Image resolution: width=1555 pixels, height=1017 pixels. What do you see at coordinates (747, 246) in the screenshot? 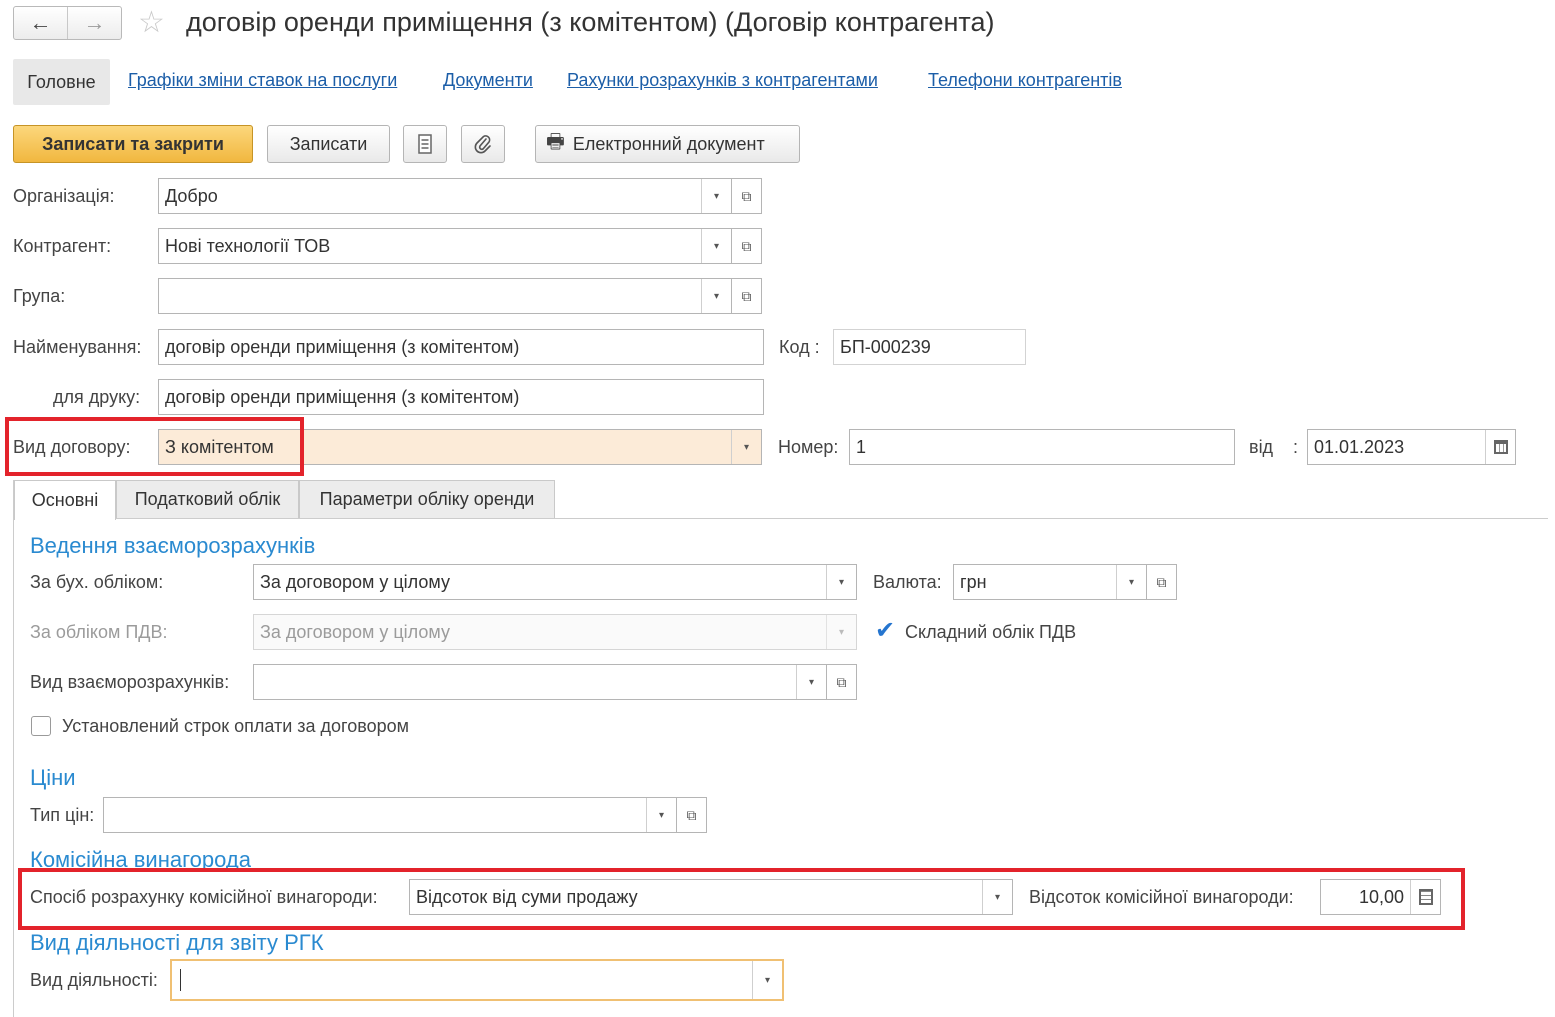
I see `open-counterparty-icon: ⧉` at bounding box center [747, 246].